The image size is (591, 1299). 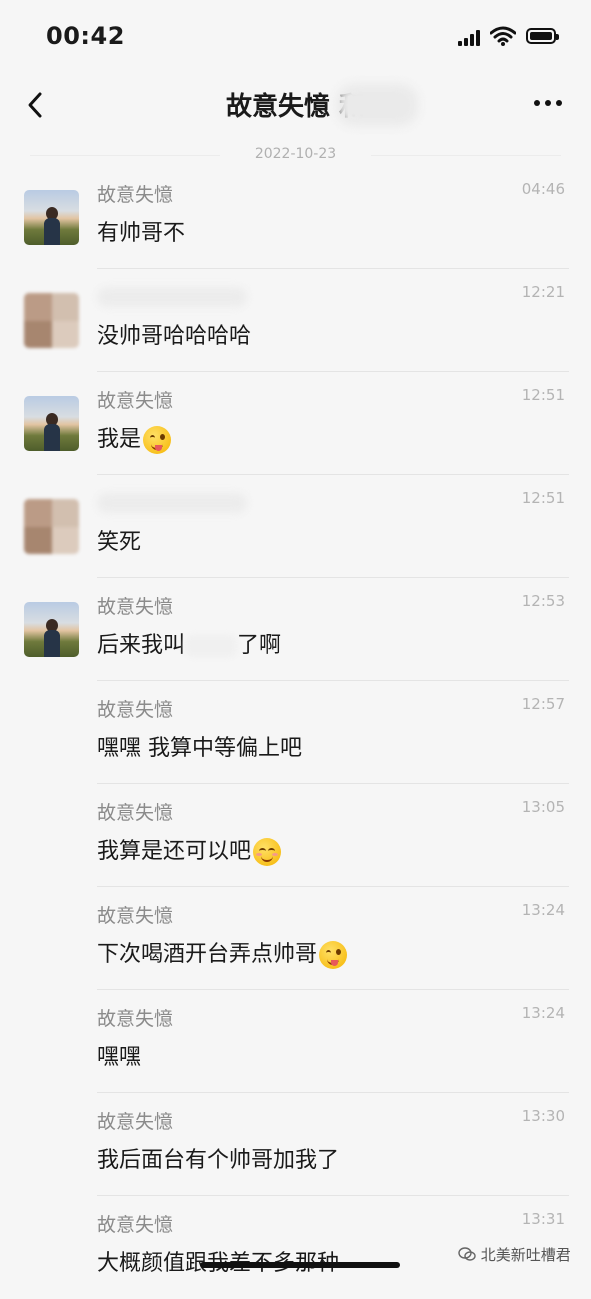 I want to click on message-text: 后来我叫 了啊, so click(x=189, y=643).